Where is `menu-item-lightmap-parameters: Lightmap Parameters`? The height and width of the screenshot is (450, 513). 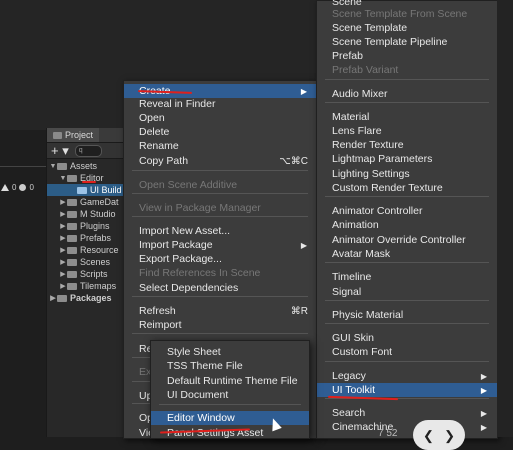 menu-item-lightmap-parameters: Lightmap Parameters is located at coordinates (407, 159).